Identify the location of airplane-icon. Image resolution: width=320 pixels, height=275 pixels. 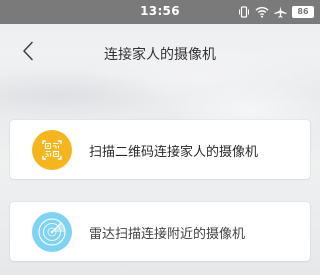
(280, 12).